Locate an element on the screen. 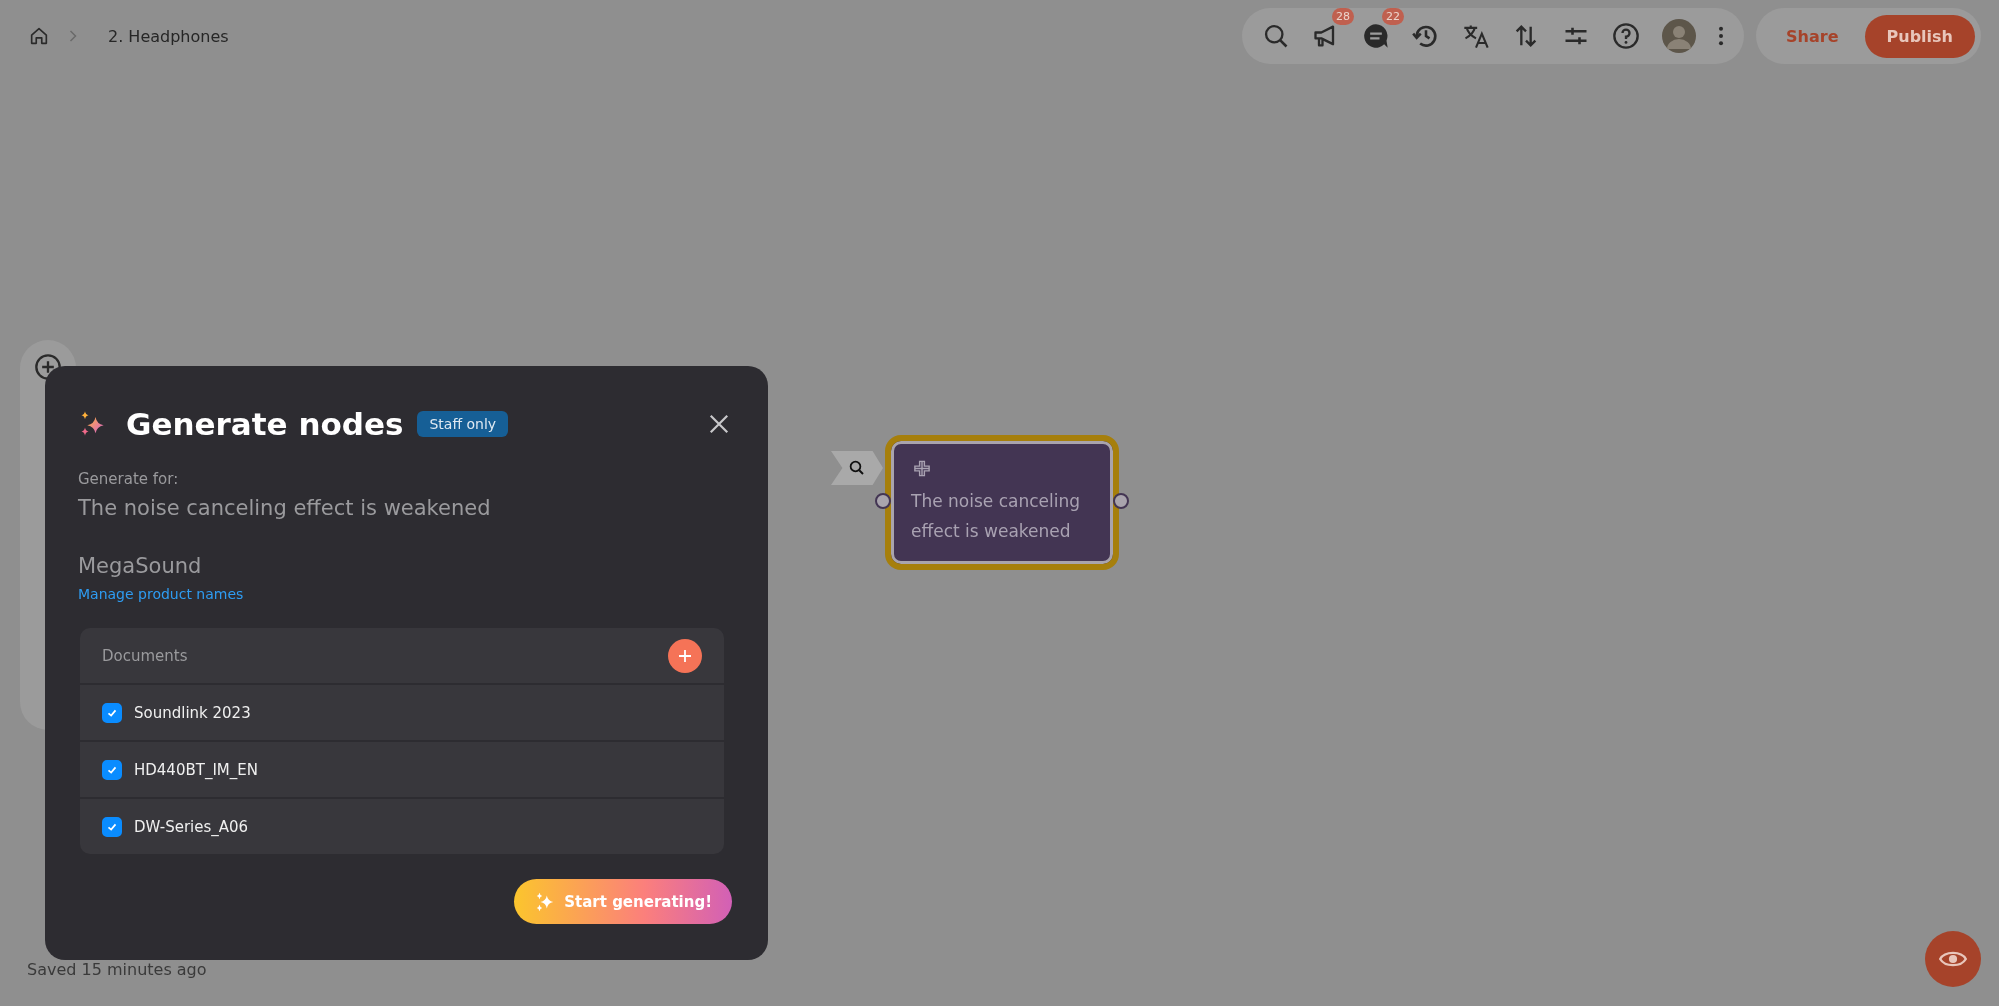 The height and width of the screenshot is (1006, 1999). preview-button is located at coordinates (1953, 959).